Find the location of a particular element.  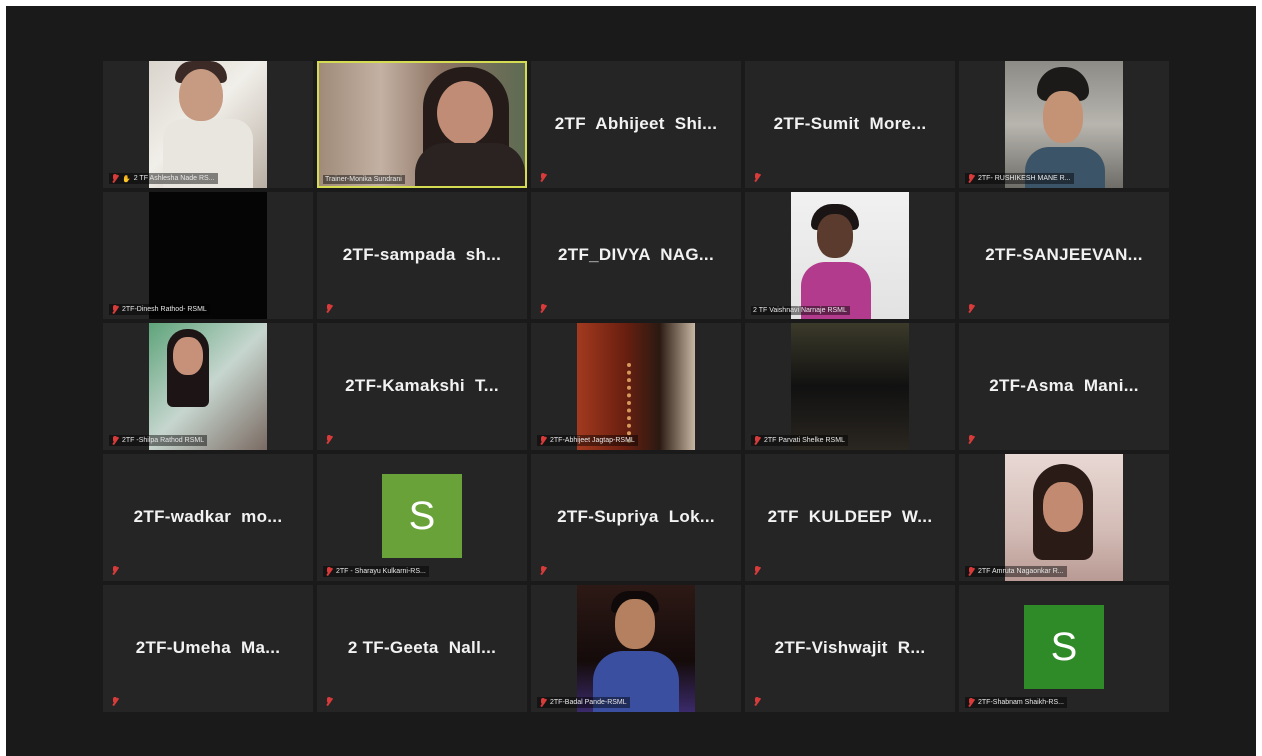

participant-tile-active-speaker: Trainer-Monika Sundrani is located at coordinates (422, 124).